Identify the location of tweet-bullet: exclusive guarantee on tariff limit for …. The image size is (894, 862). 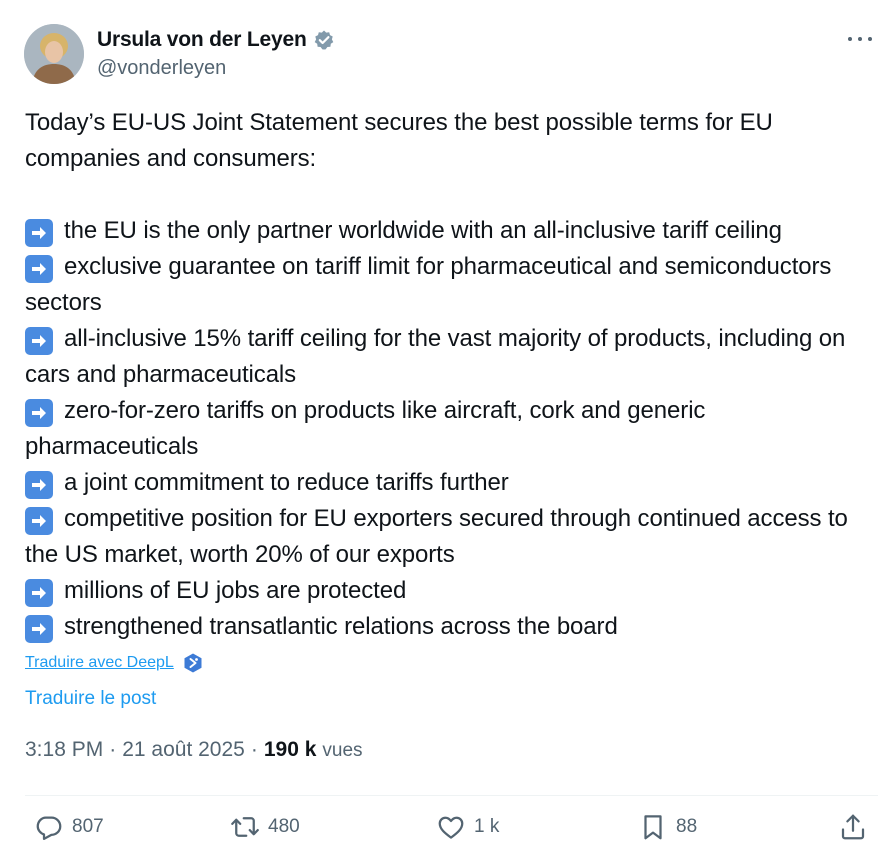
(455, 285).